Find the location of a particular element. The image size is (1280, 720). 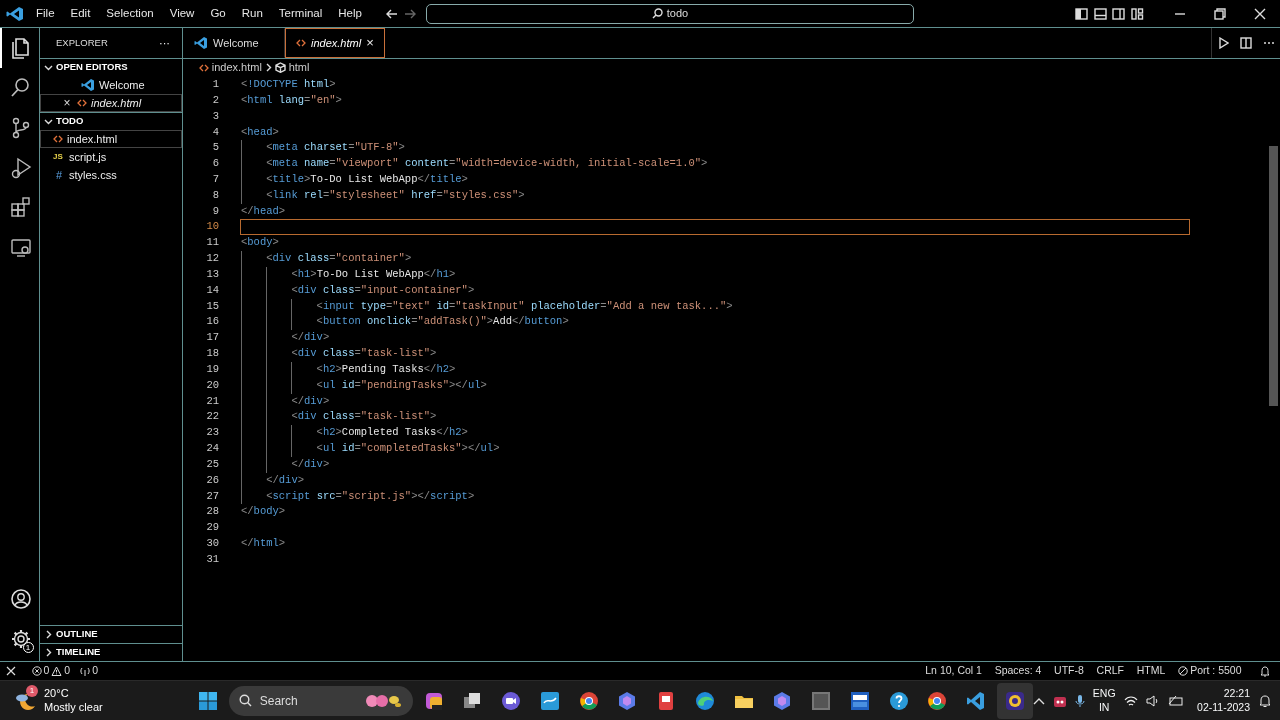

document-app-icon is located at coordinates (666, 700).